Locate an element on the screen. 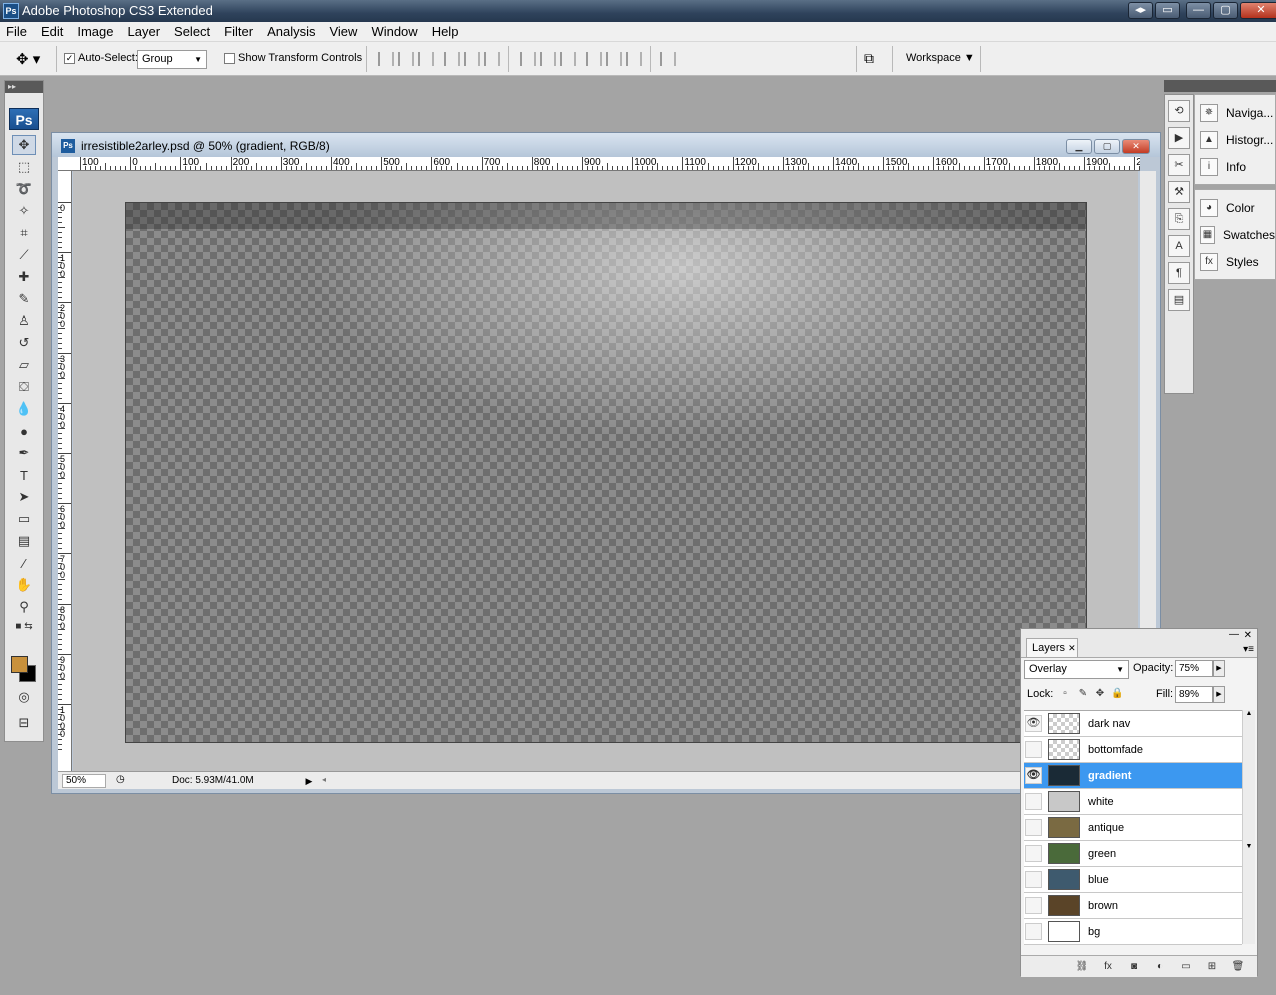 This screenshot has width=1276, height=995. layer-row: green is located at coordinates (1133, 854).